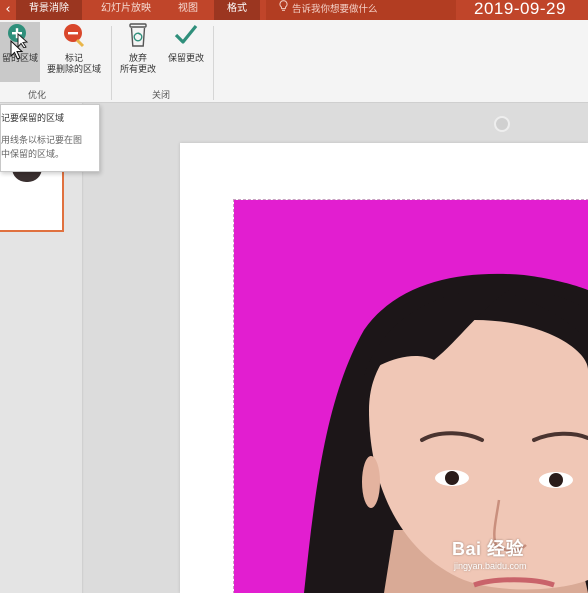 This screenshot has width=588, height=593. I want to click on discard-button-line2: 所有更改, so click(137, 70).